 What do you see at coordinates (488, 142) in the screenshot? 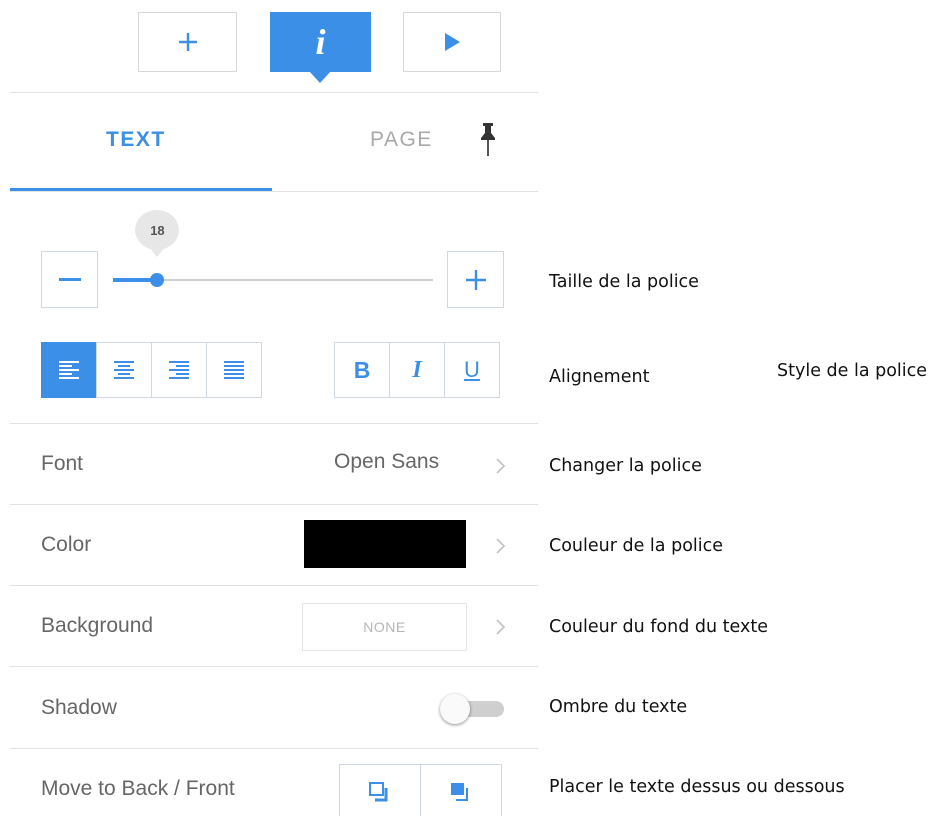
I see `pin-icon` at bounding box center [488, 142].